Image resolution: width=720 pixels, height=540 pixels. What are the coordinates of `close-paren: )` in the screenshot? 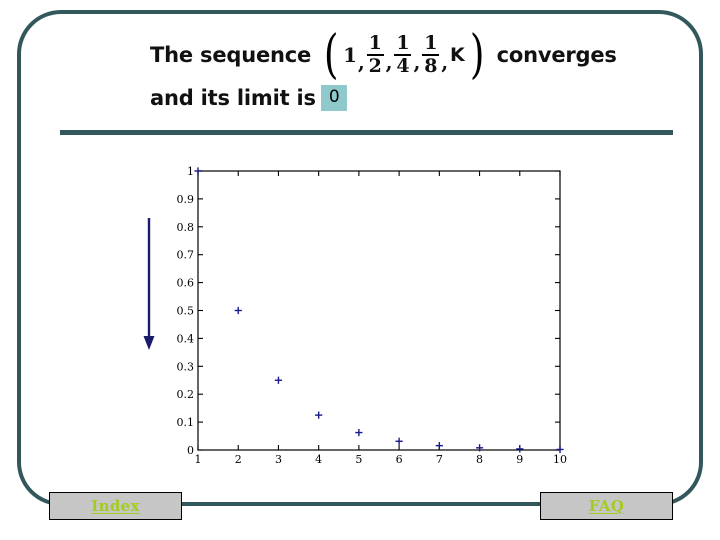 It's located at (476, 54).